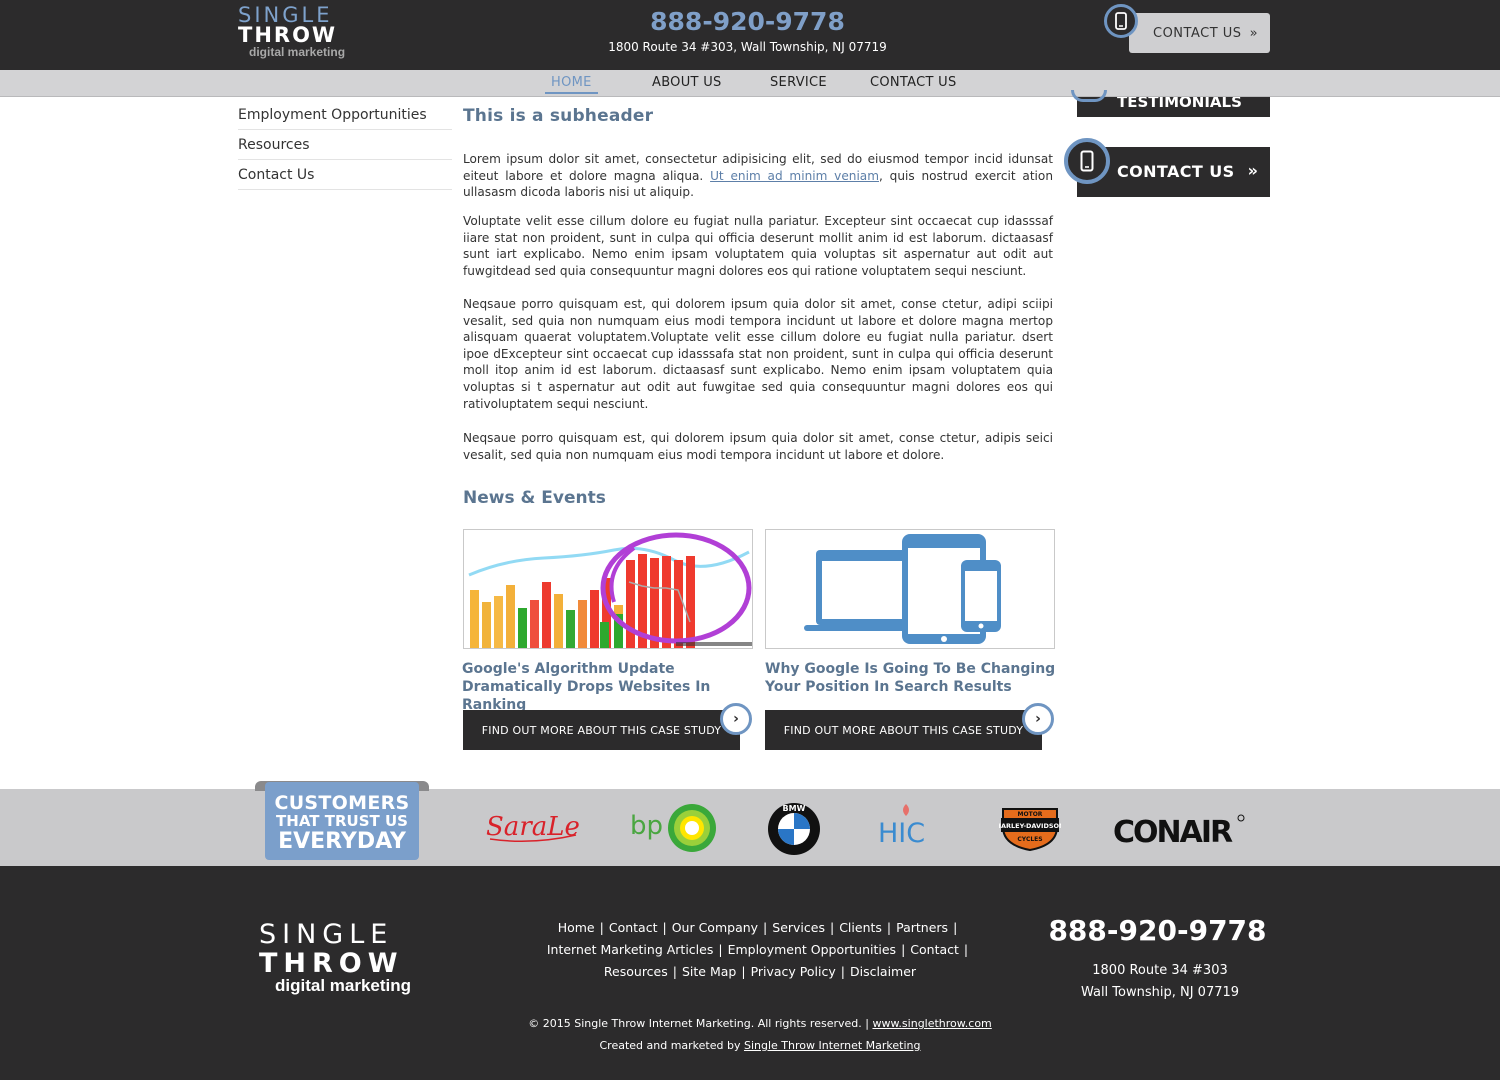 The width and height of the screenshot is (1500, 1080). What do you see at coordinates (922, 927) in the screenshot?
I see `footer-link-partners: Partners` at bounding box center [922, 927].